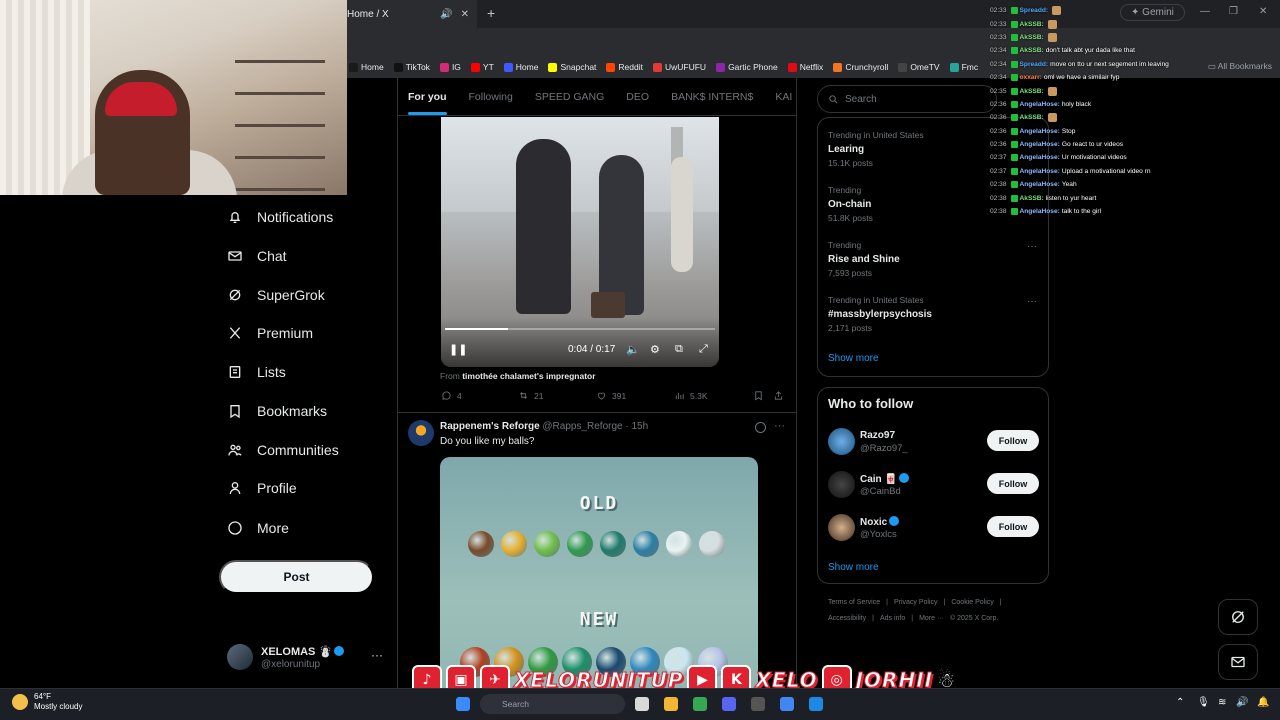 This screenshot has width=1280, height=720. I want to click on sidebar-item-bookmarks: Bookmarks, so click(277, 411).